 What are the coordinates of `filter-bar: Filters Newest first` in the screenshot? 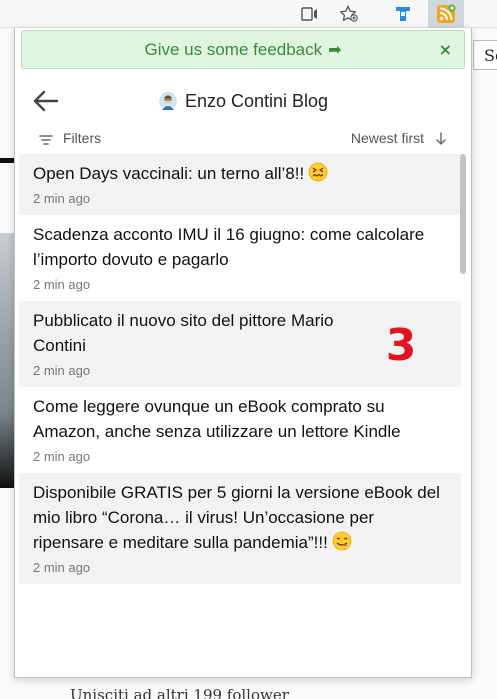 It's located at (238, 140).